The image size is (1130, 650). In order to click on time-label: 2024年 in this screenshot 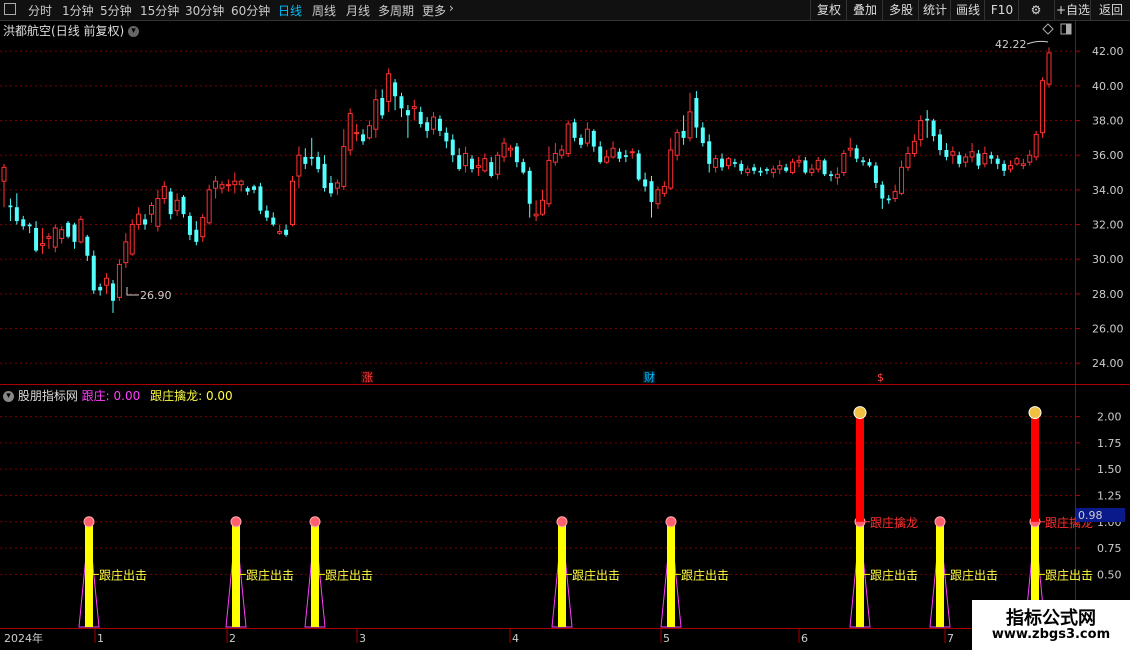, I will do `click(23, 638)`.